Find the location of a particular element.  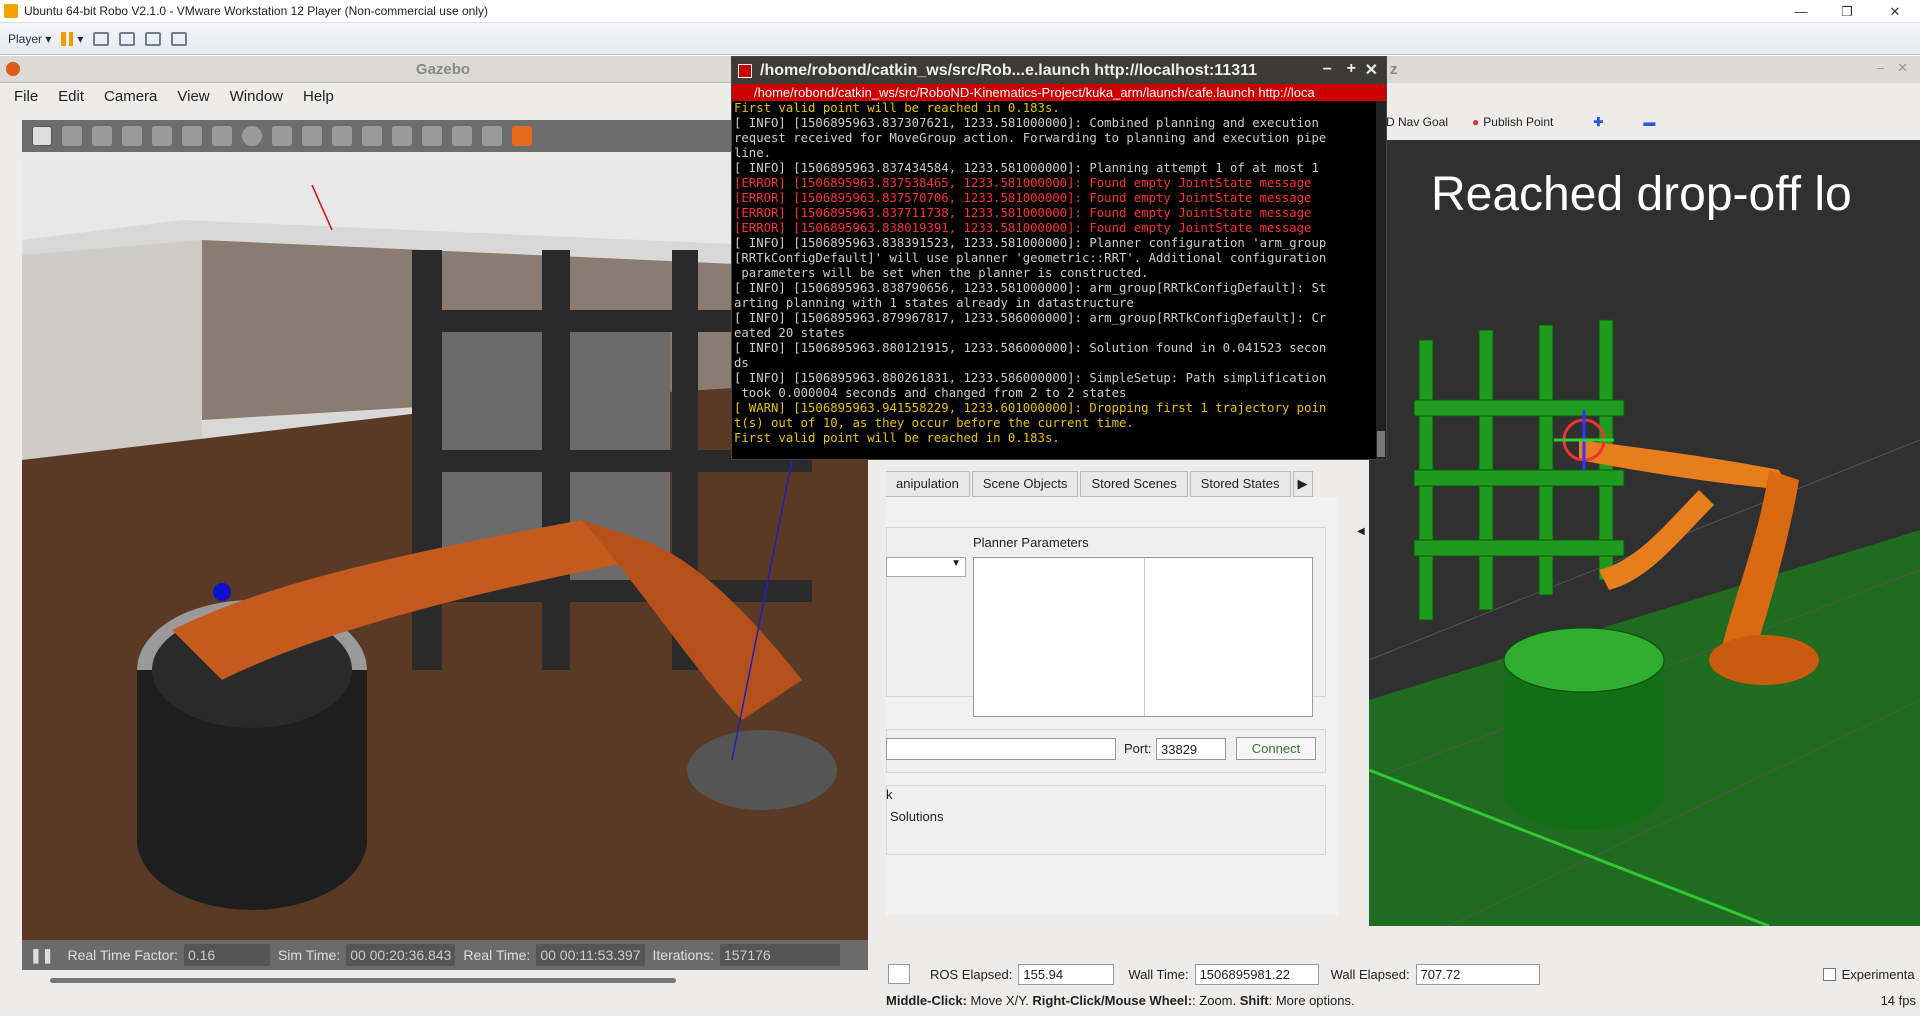

publish-point-icon: ● is located at coordinates (1476, 122).